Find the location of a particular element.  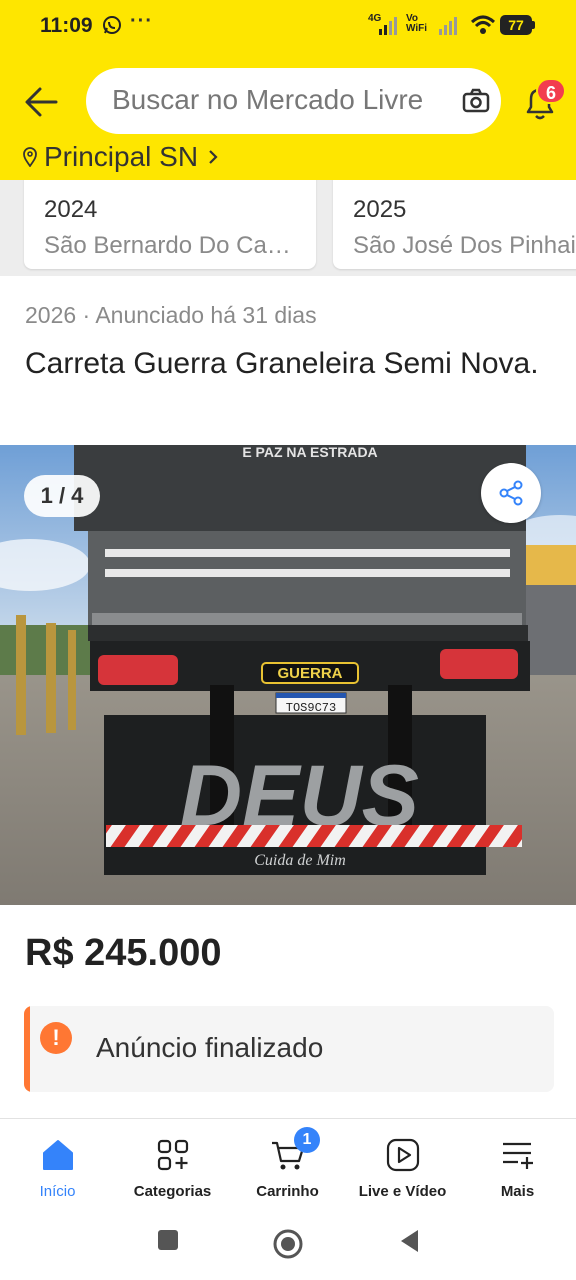

back-arrow-icon is located at coordinates (42, 102).